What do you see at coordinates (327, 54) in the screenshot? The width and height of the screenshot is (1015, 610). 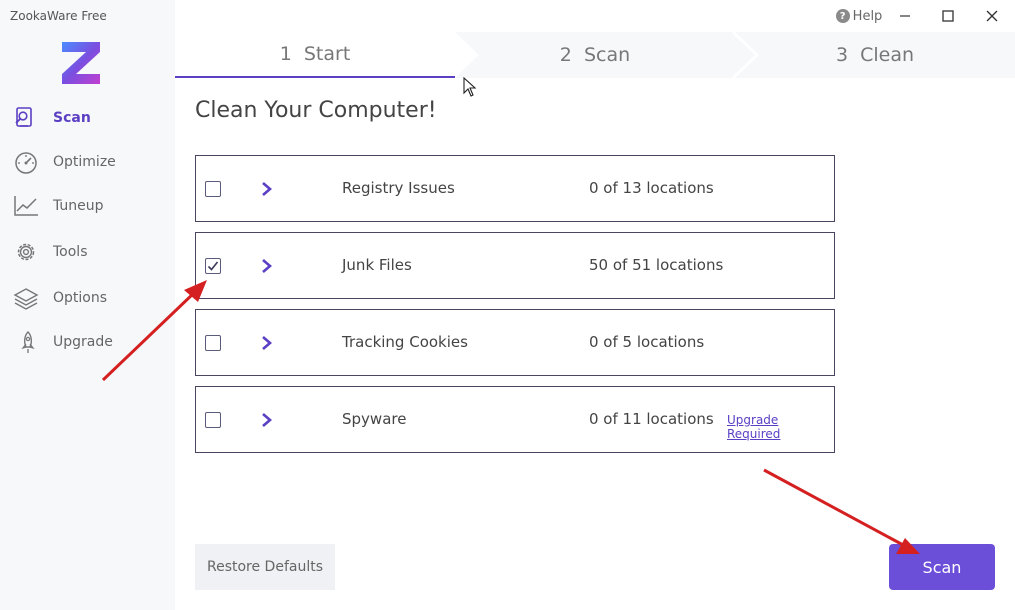 I see `step-label: Start` at bounding box center [327, 54].